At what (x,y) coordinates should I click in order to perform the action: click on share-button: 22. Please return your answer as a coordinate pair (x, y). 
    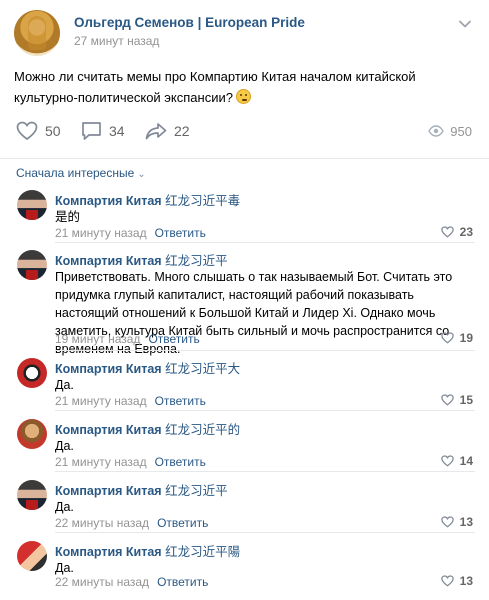
    Looking at the image, I should click on (167, 131).